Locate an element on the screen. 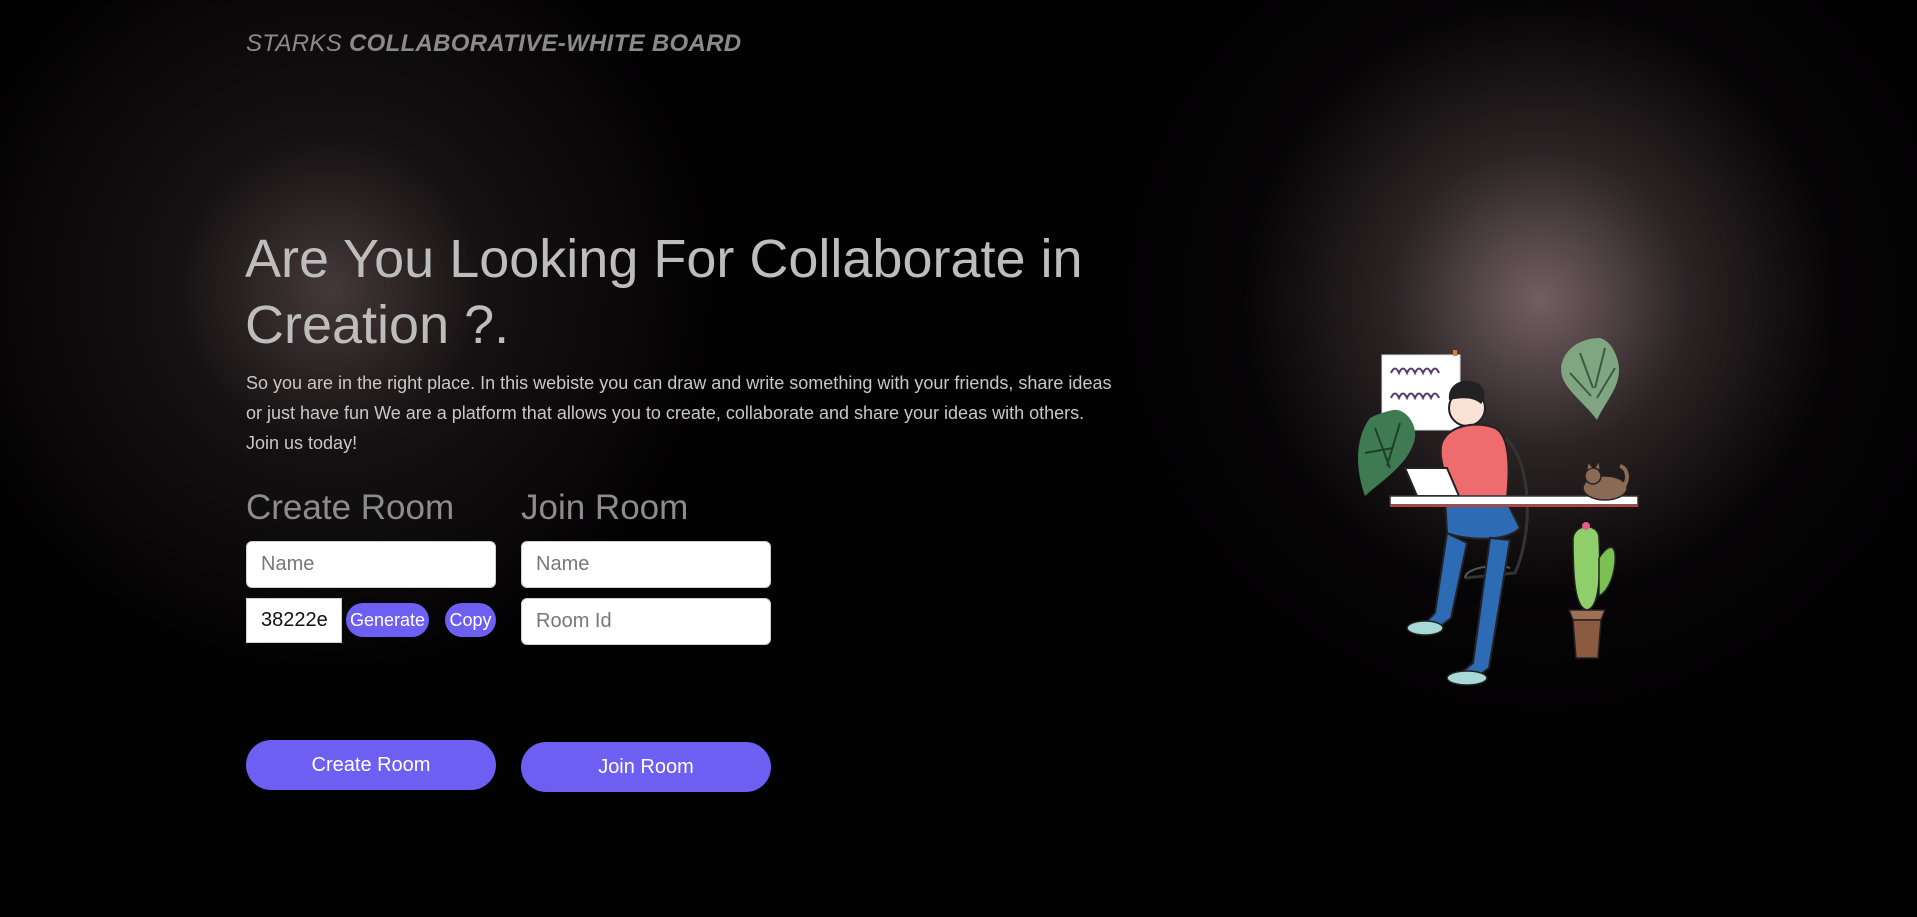 The width and height of the screenshot is (1917, 917). copy-button: Copy is located at coordinates (470, 620).